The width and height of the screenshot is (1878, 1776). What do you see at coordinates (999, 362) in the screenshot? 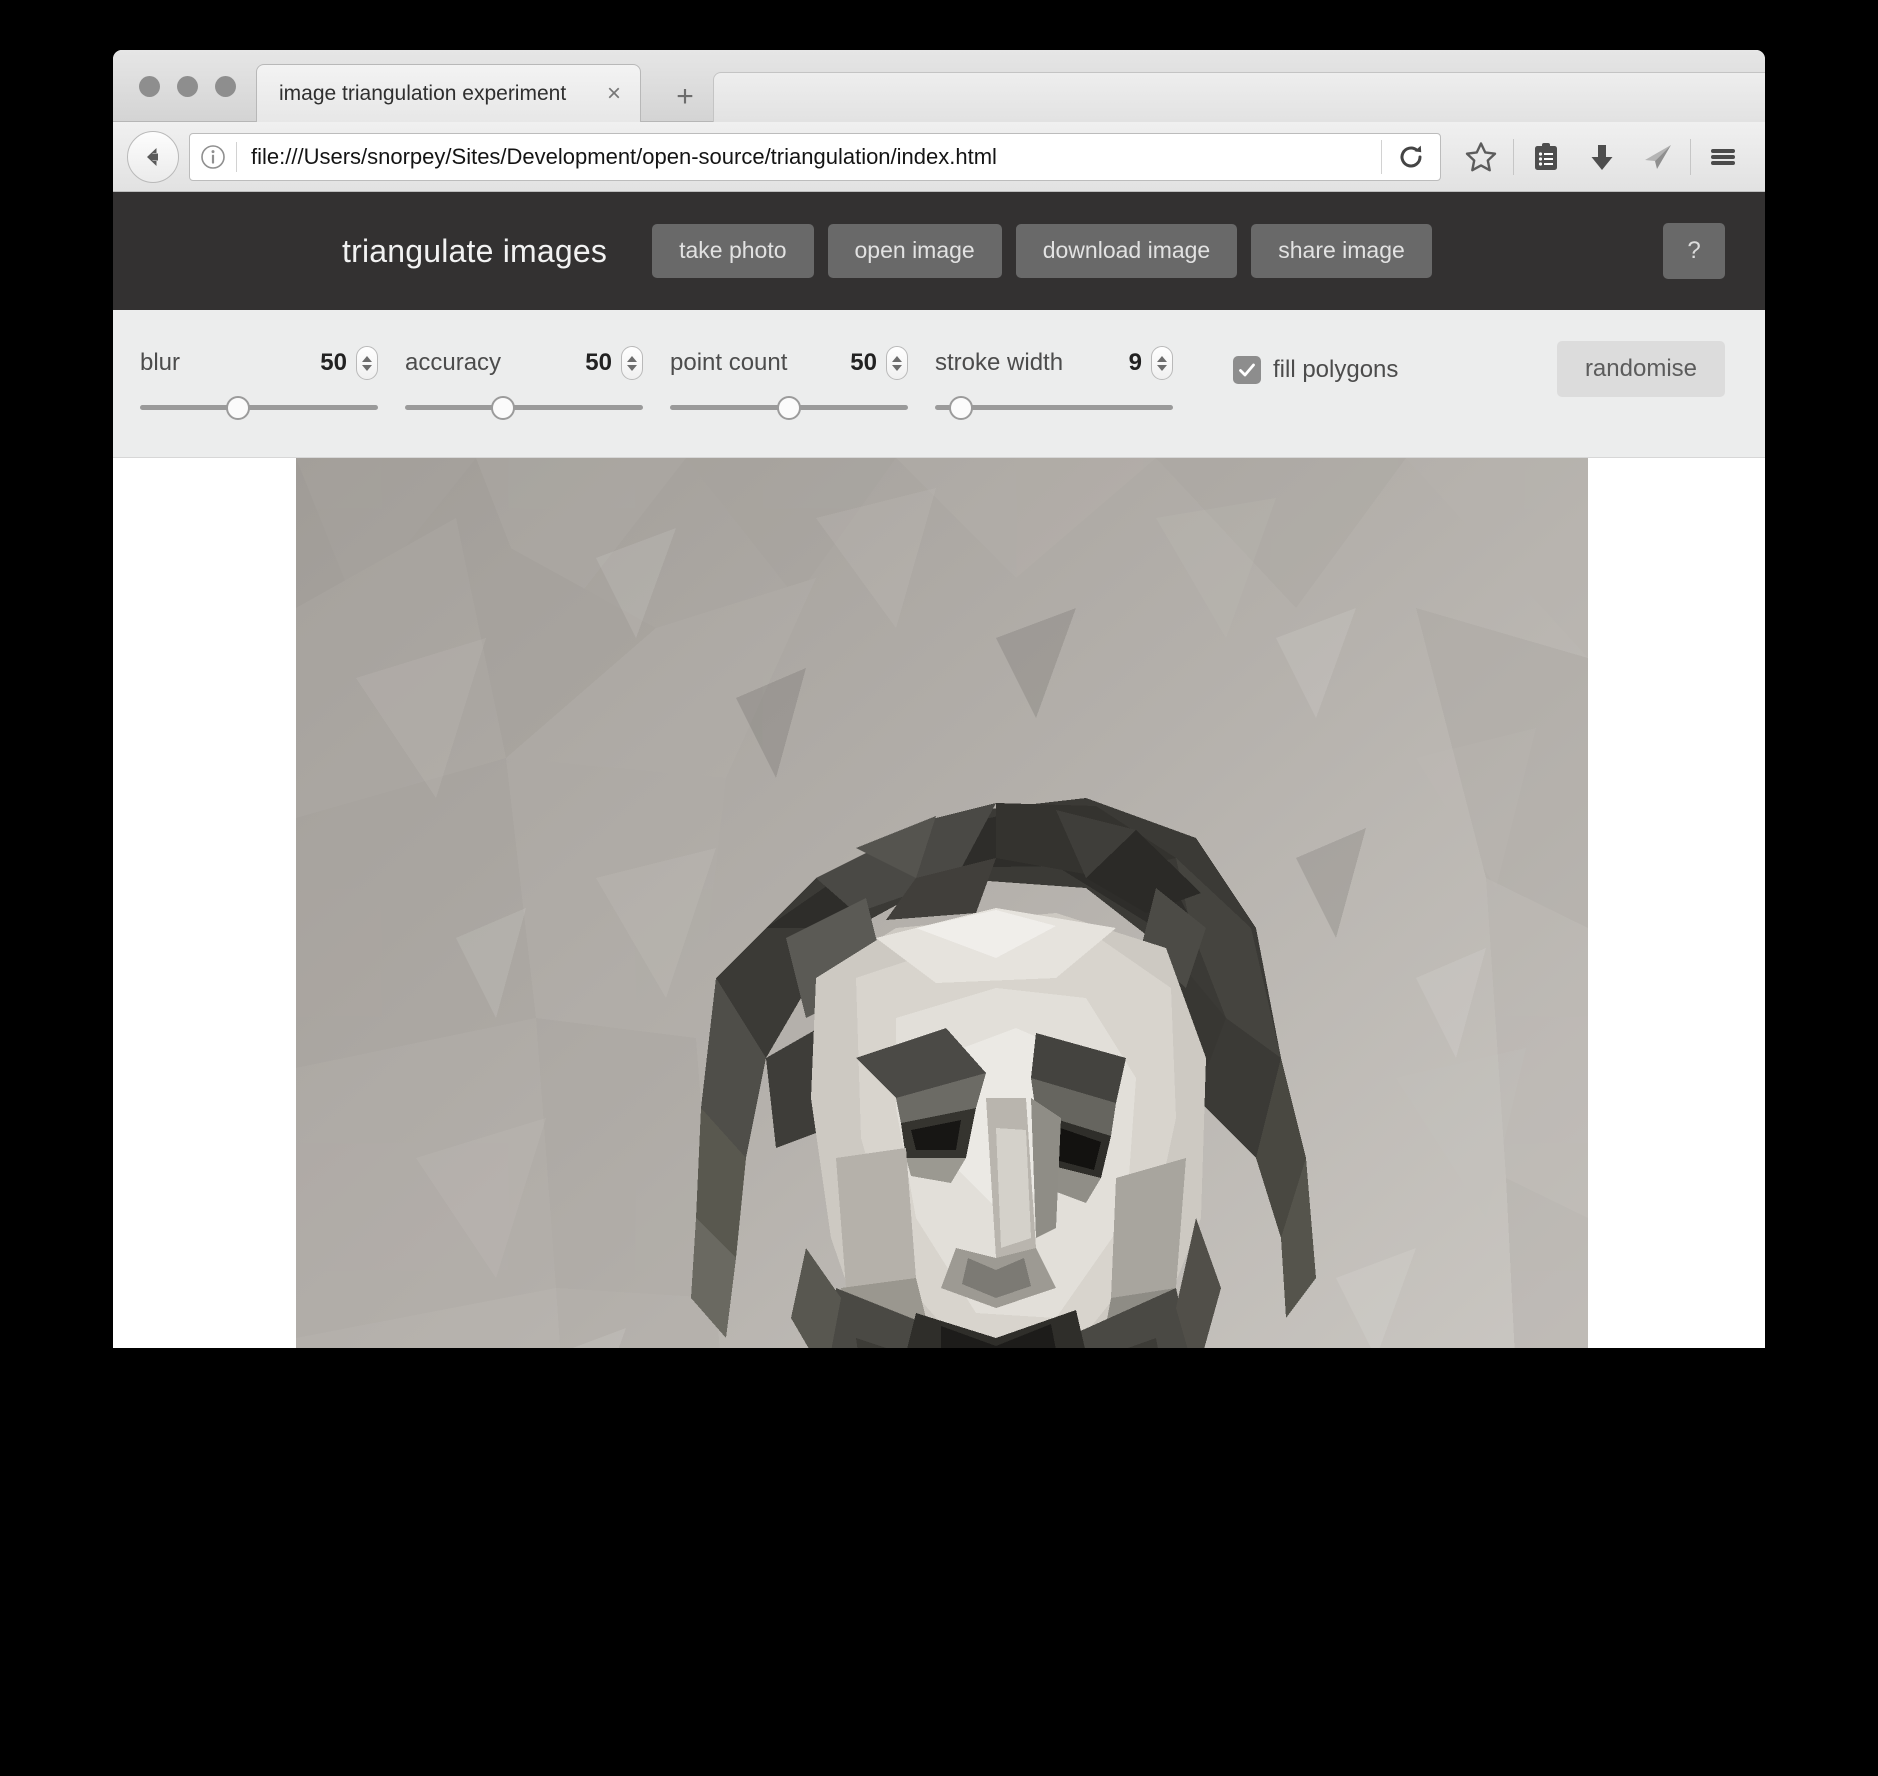
I see `stroke-width-label: stroke width` at bounding box center [999, 362].